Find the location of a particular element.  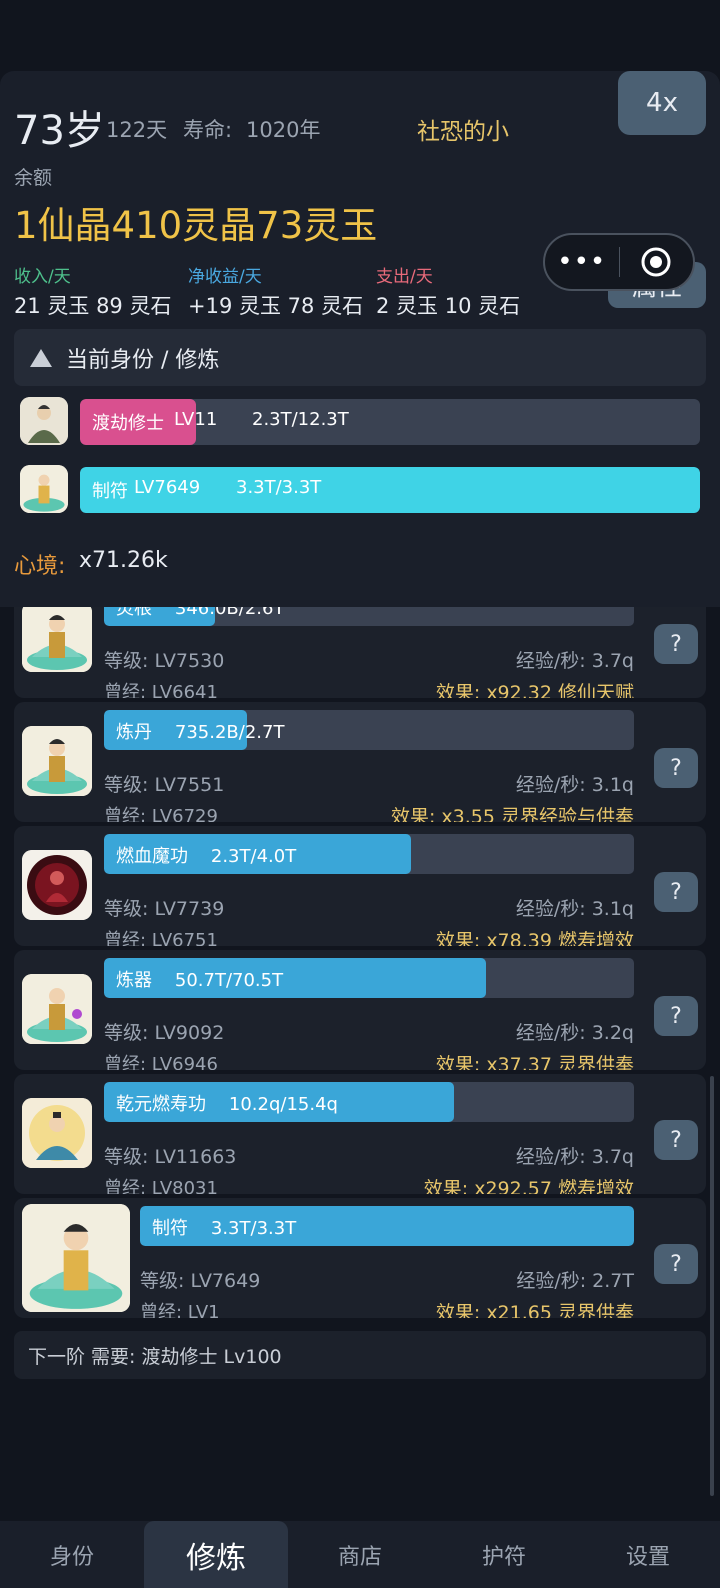

next-tier-requirement: 下一阶 需要: 渡劫修士 Lv100 is located at coordinates (360, 1355).